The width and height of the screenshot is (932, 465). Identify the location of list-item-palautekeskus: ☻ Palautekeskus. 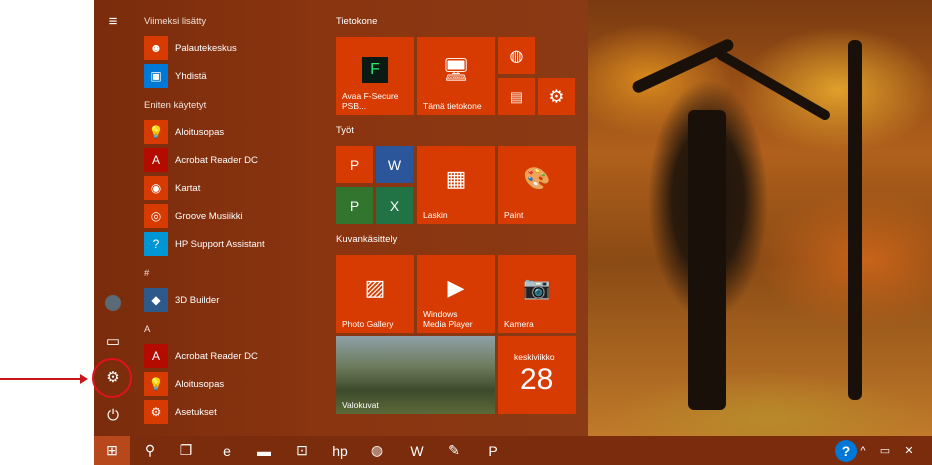
(234, 48).